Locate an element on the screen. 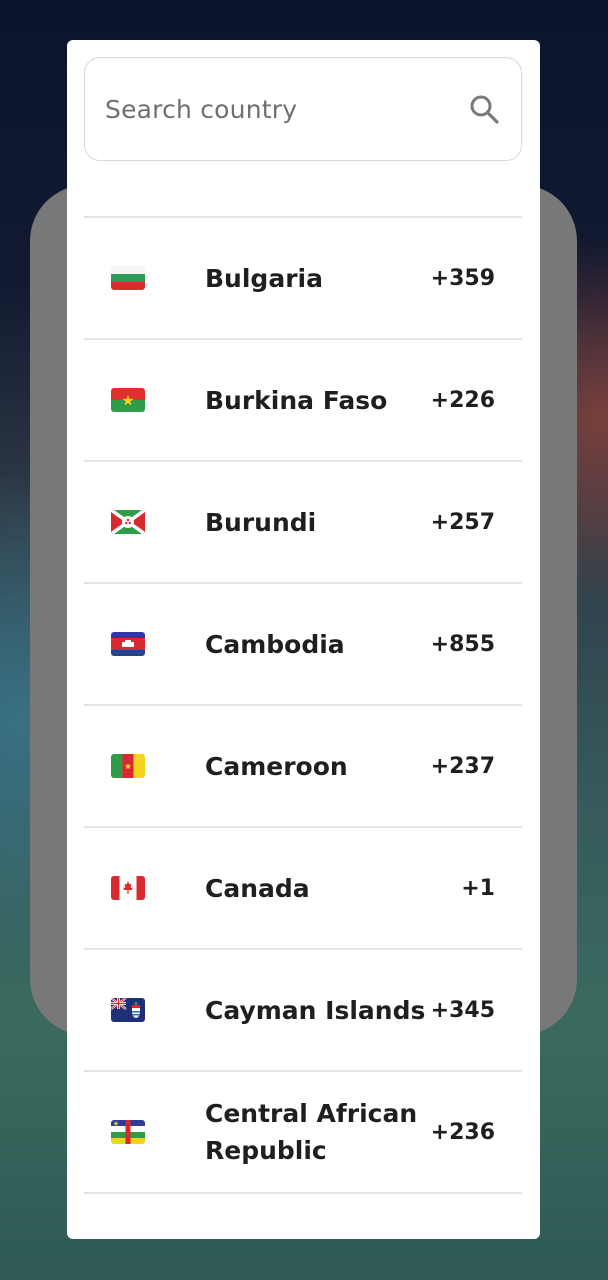 Image resolution: width=608 pixels, height=1280 pixels. search-icon is located at coordinates (484, 109).